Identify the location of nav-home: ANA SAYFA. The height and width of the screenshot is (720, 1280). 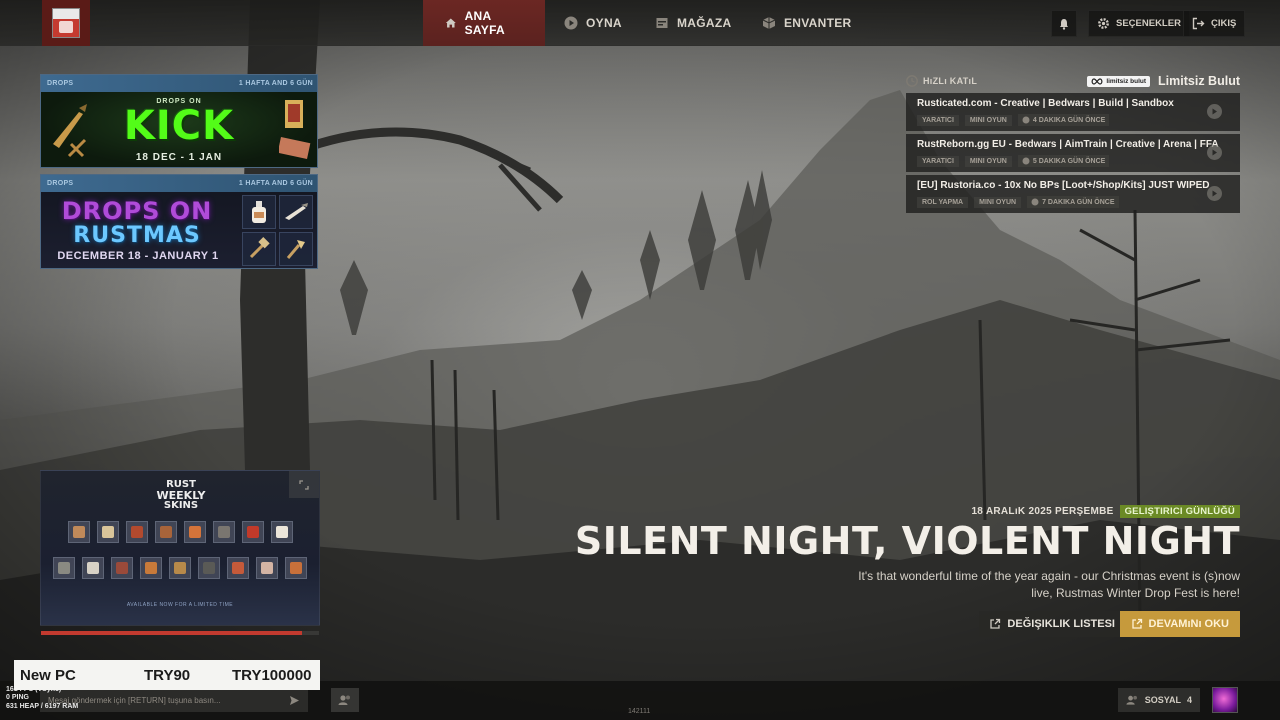
(484, 23).